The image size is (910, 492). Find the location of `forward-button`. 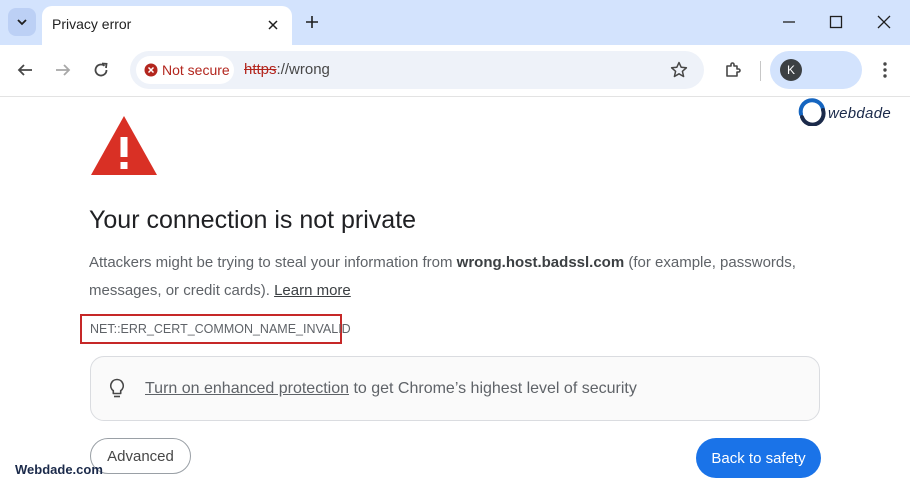

forward-button is located at coordinates (63, 70).